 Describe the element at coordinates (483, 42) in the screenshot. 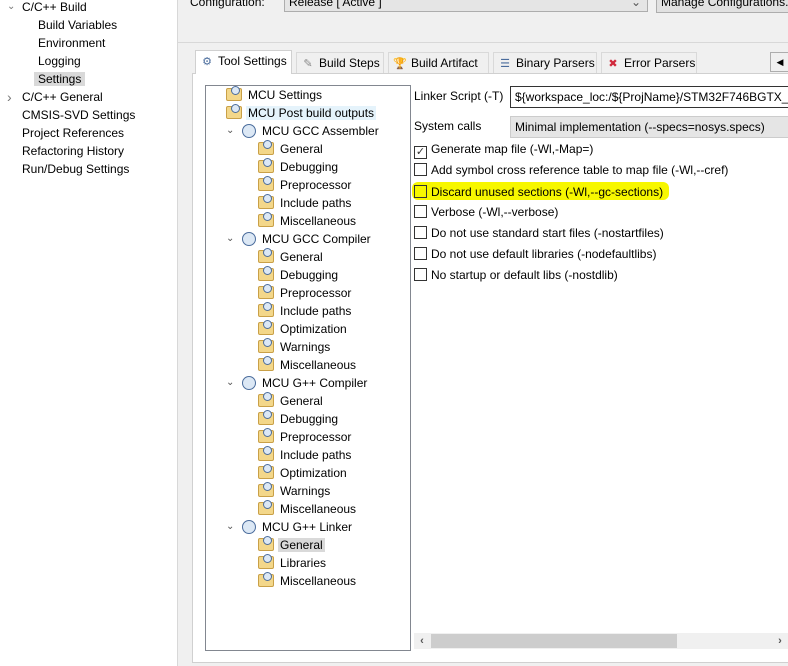

I see `divider` at that location.